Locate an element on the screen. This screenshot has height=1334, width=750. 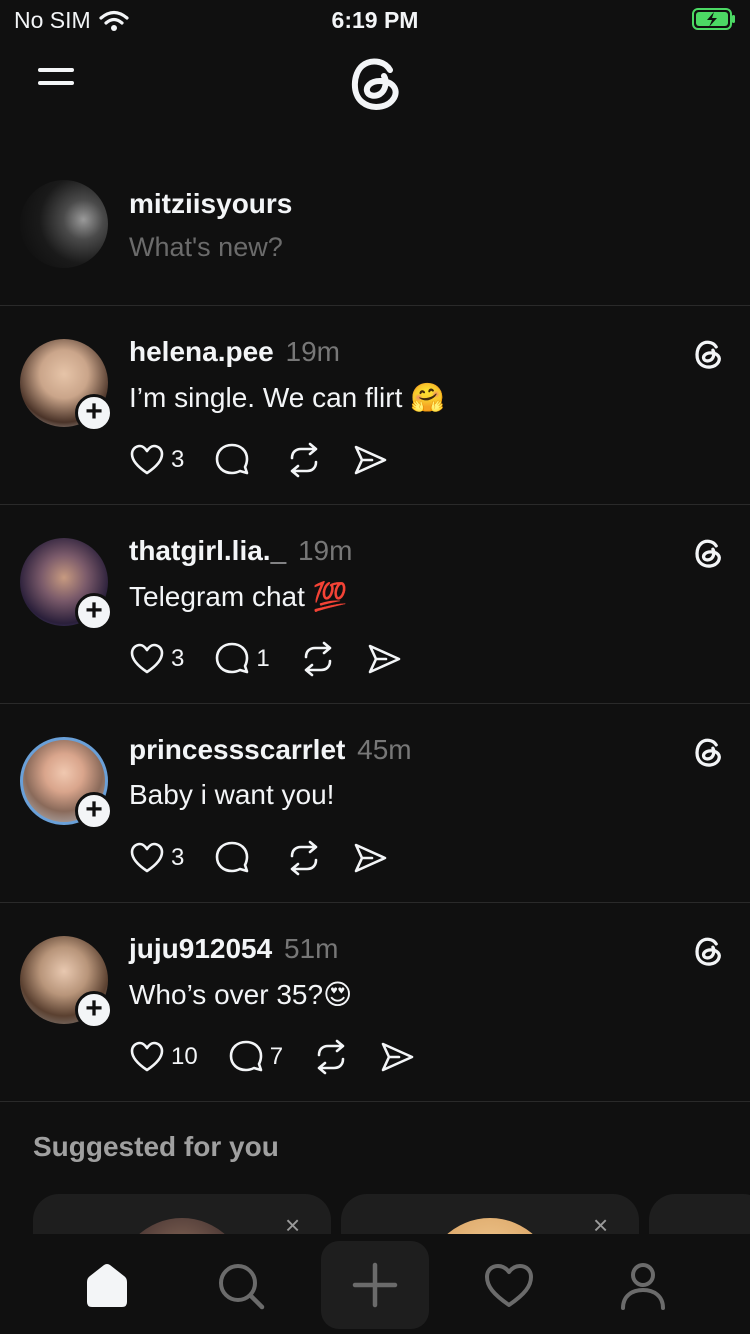
post-text: Telegram chat 💯 is located at coordinates (238, 596).